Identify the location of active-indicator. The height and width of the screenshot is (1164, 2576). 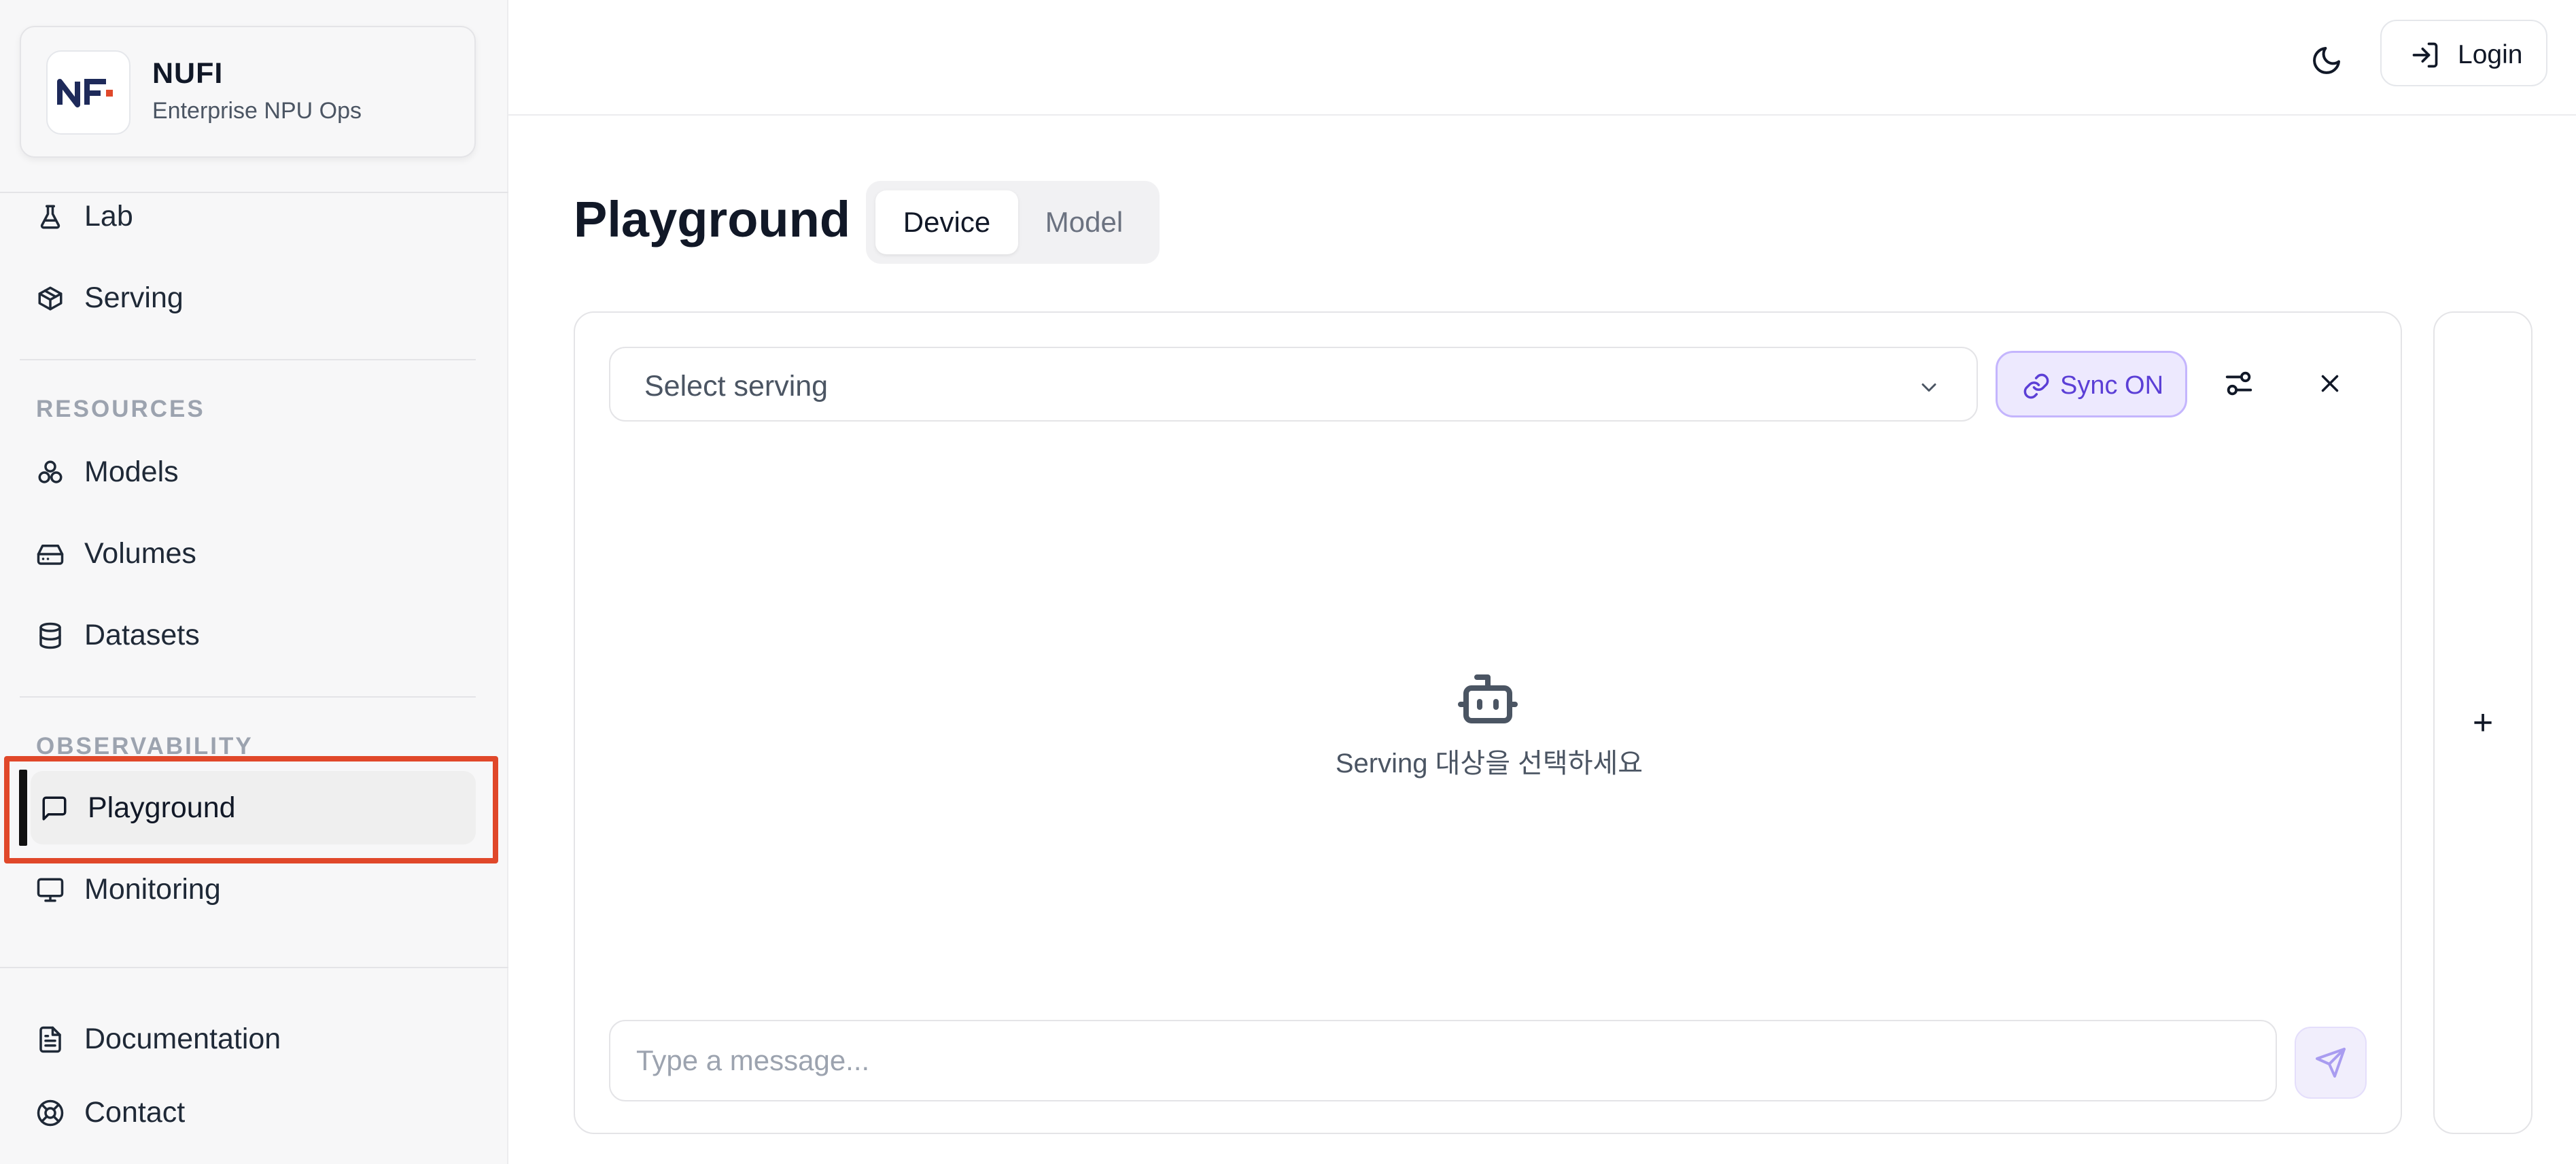
(23, 808).